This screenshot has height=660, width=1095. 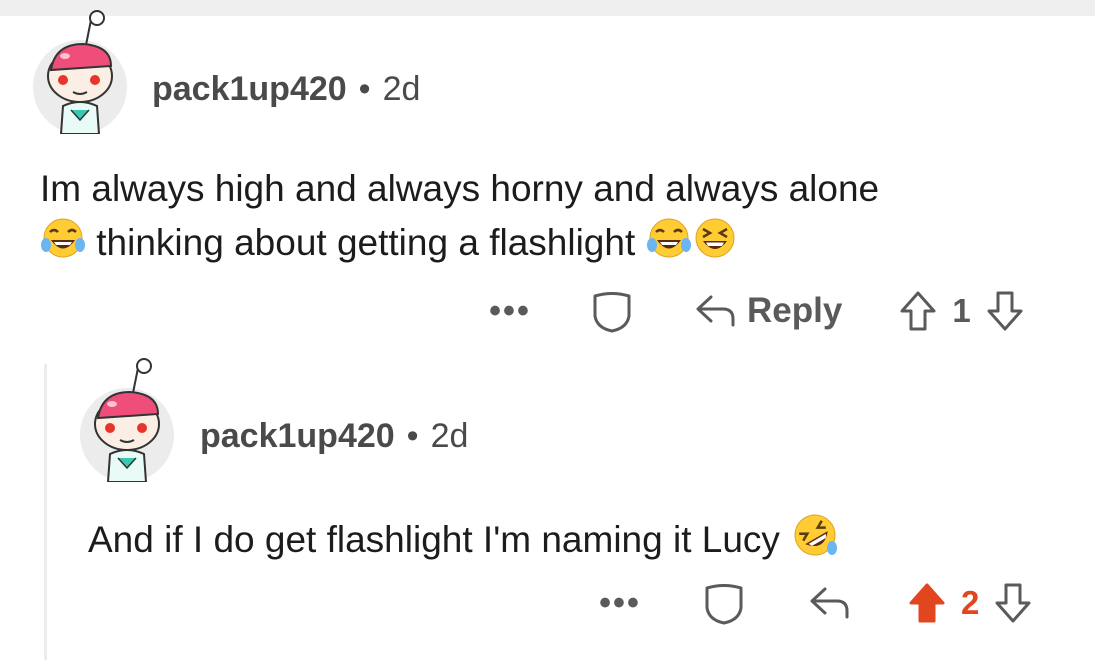 What do you see at coordinates (715, 245) in the screenshot?
I see `grinning-squinting-emoji-icon` at bounding box center [715, 245].